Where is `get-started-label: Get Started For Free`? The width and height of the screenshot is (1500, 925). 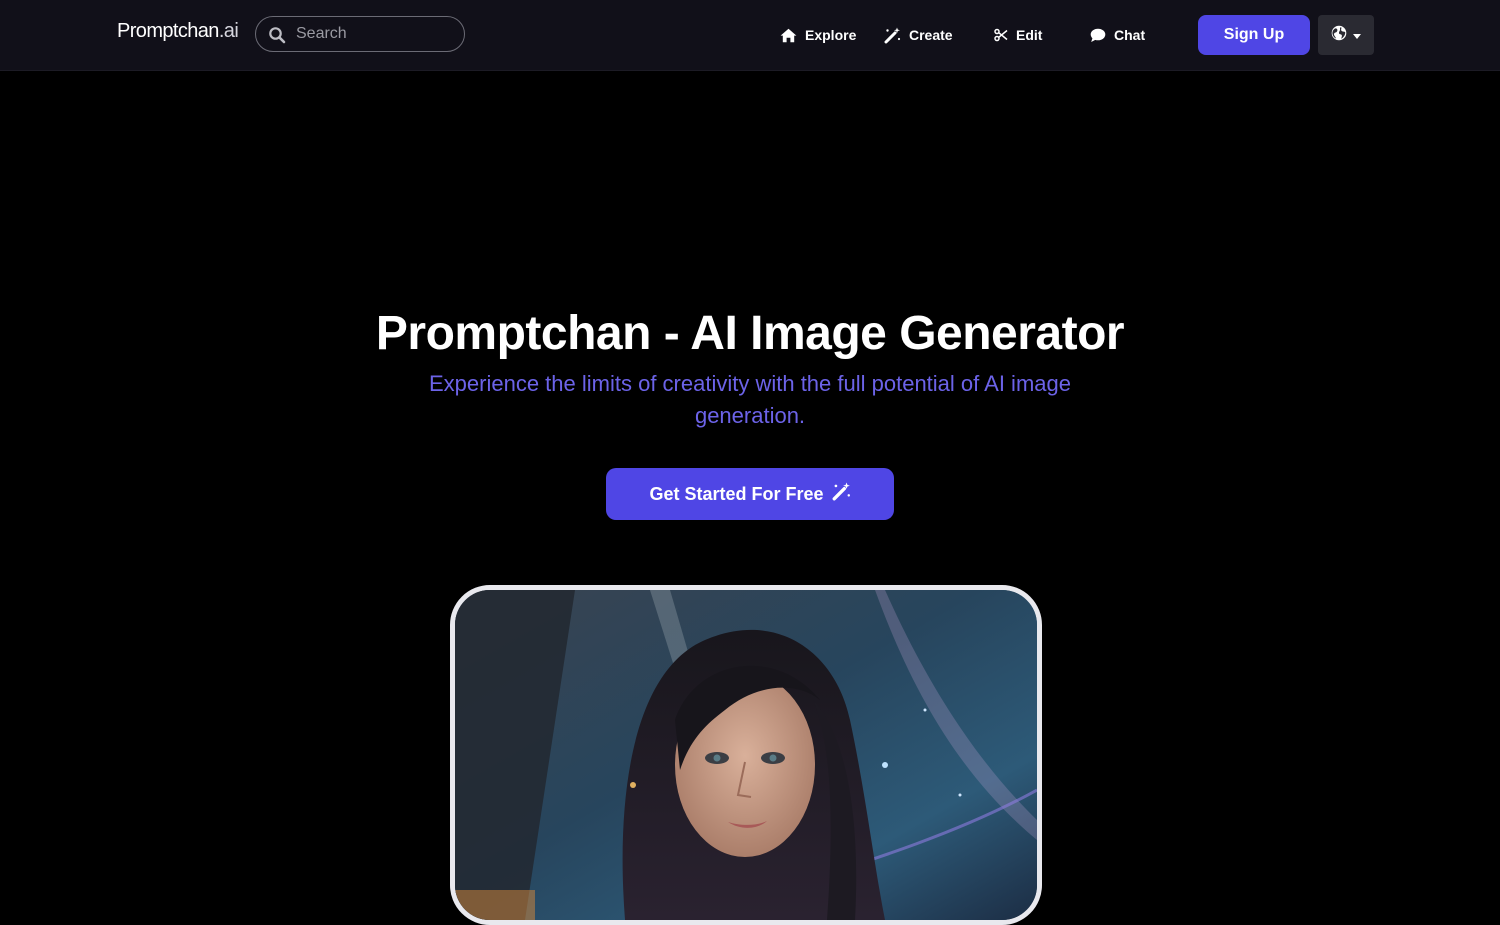 get-started-label: Get Started For Free is located at coordinates (736, 493).